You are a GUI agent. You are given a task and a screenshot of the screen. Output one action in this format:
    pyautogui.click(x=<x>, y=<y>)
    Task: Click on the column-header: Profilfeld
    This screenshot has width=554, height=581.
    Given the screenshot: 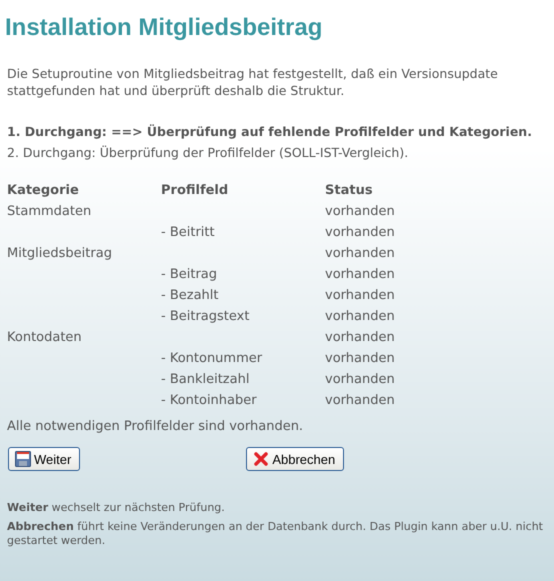 What is the action you would take?
    pyautogui.click(x=194, y=190)
    